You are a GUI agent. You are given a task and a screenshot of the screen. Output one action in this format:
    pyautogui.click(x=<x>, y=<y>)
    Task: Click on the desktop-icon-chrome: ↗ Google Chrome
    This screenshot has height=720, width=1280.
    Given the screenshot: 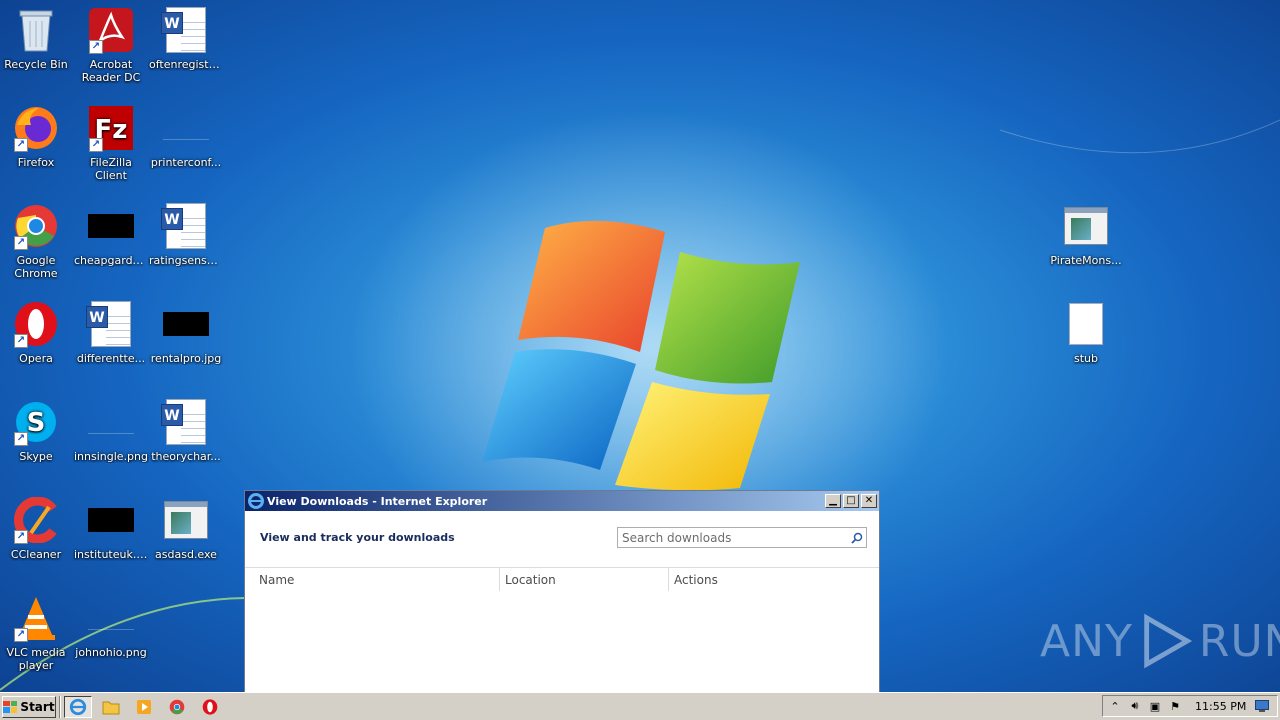 What is the action you would take?
    pyautogui.click(x=37, y=241)
    